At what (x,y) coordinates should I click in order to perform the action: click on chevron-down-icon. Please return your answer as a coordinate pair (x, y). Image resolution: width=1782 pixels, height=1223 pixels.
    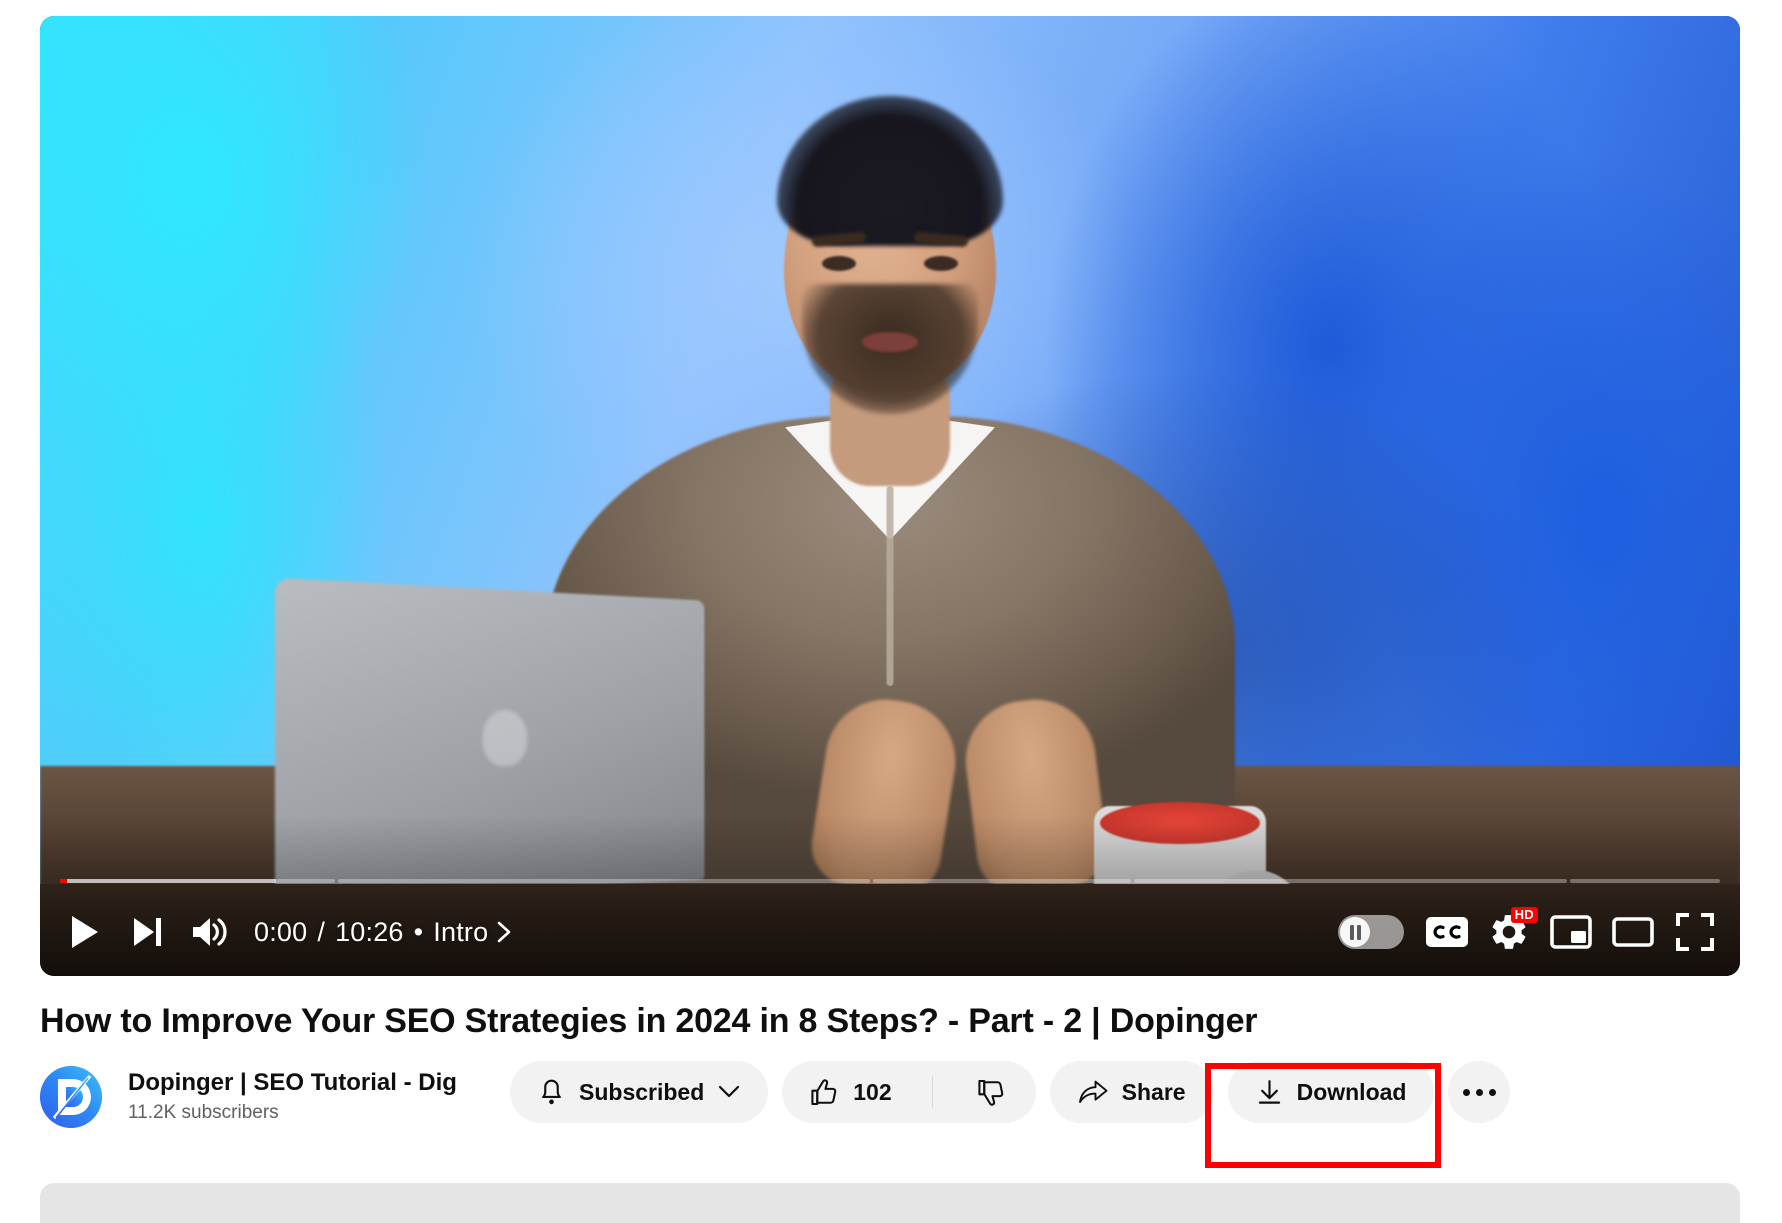
    Looking at the image, I should click on (729, 1091).